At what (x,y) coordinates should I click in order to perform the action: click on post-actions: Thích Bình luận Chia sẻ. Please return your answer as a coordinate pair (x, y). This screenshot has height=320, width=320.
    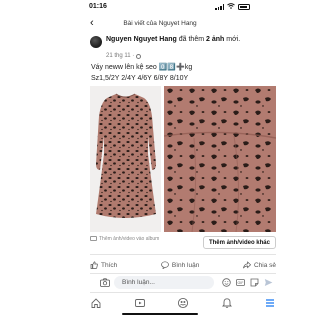
    Looking at the image, I should click on (183, 265).